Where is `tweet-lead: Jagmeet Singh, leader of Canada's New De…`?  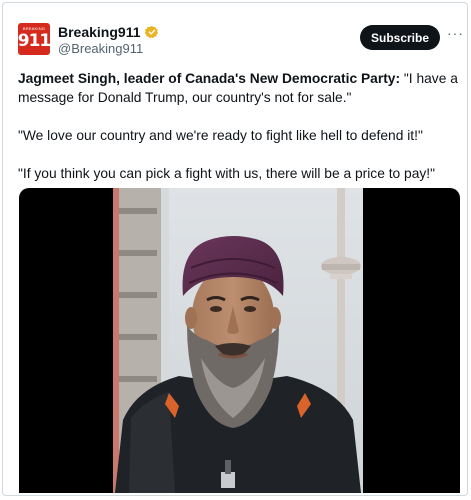
tweet-lead: Jagmeet Singh, leader of Canada's New De… is located at coordinates (209, 78).